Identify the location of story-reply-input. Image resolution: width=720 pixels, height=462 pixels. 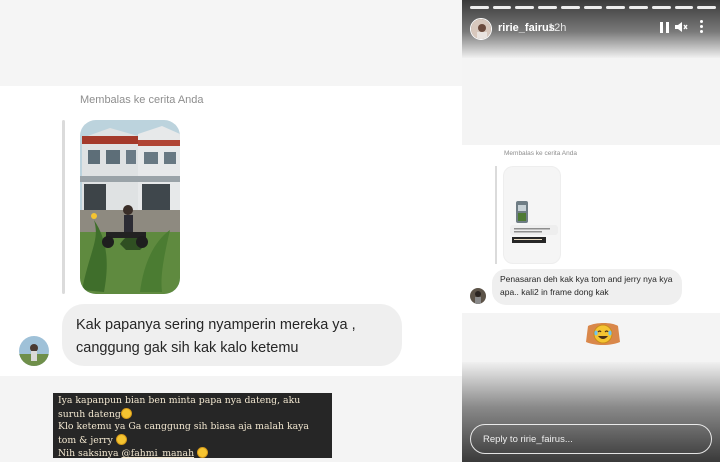
(591, 439).